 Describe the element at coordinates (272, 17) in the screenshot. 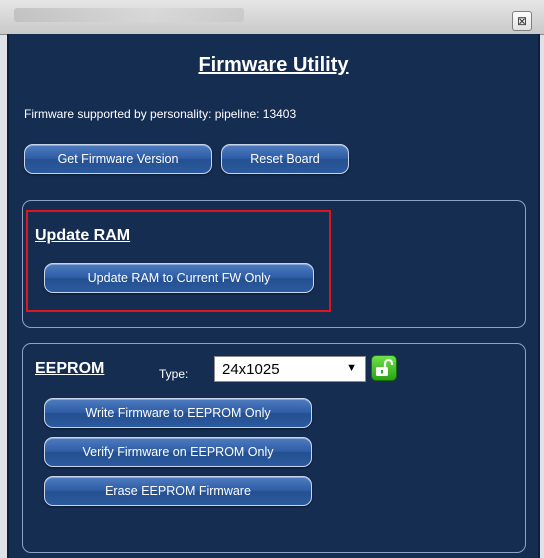

I see `title-bar: ⊠` at that location.